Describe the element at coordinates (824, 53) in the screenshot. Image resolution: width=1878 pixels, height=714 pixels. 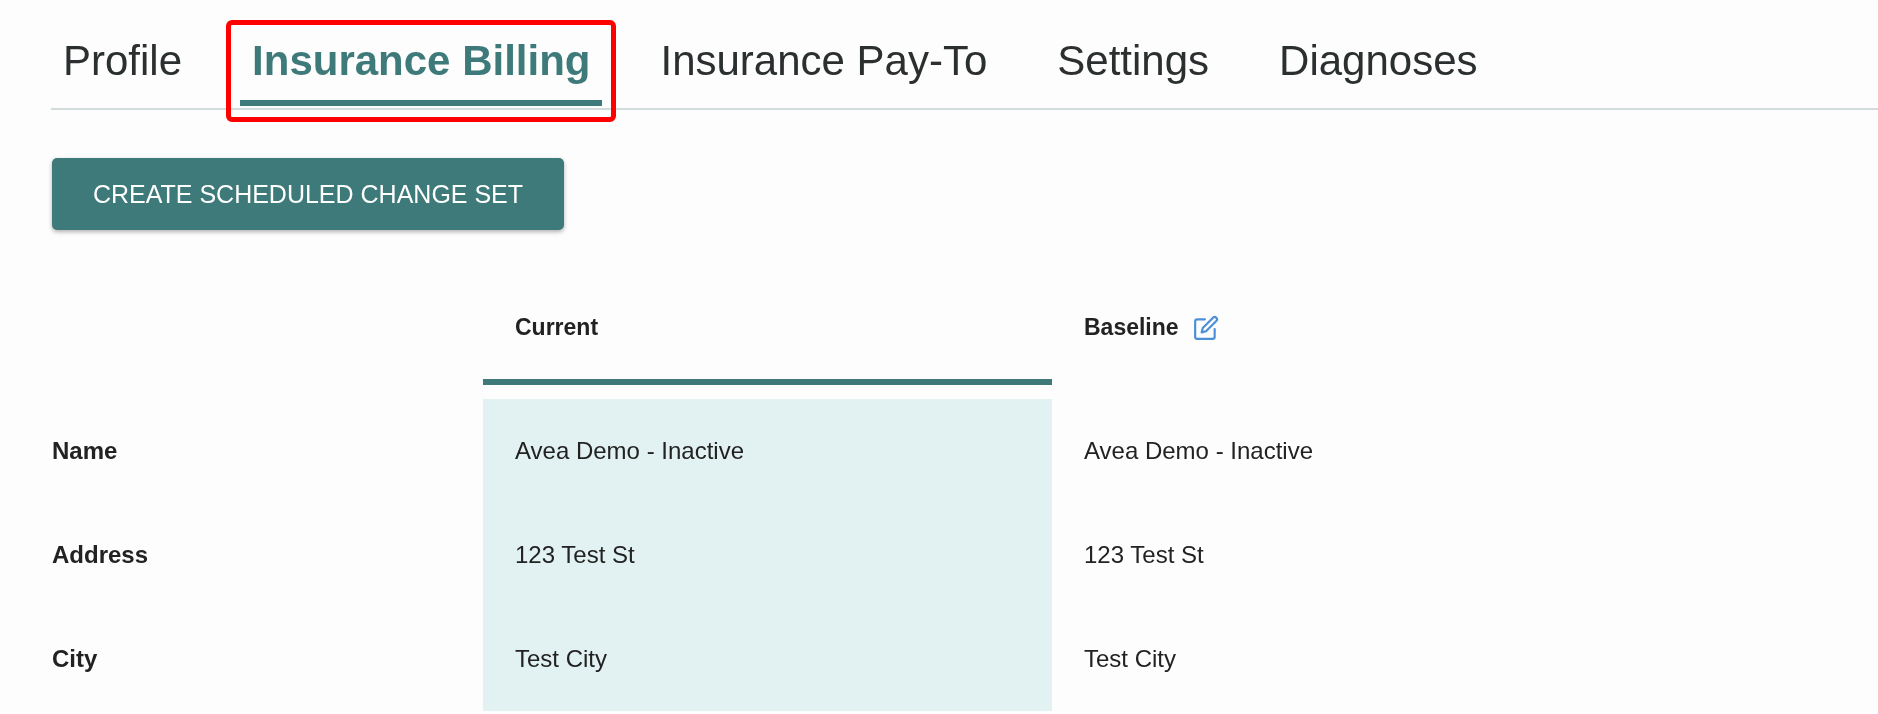
I see `tab: Insurance Pay-To` at that location.